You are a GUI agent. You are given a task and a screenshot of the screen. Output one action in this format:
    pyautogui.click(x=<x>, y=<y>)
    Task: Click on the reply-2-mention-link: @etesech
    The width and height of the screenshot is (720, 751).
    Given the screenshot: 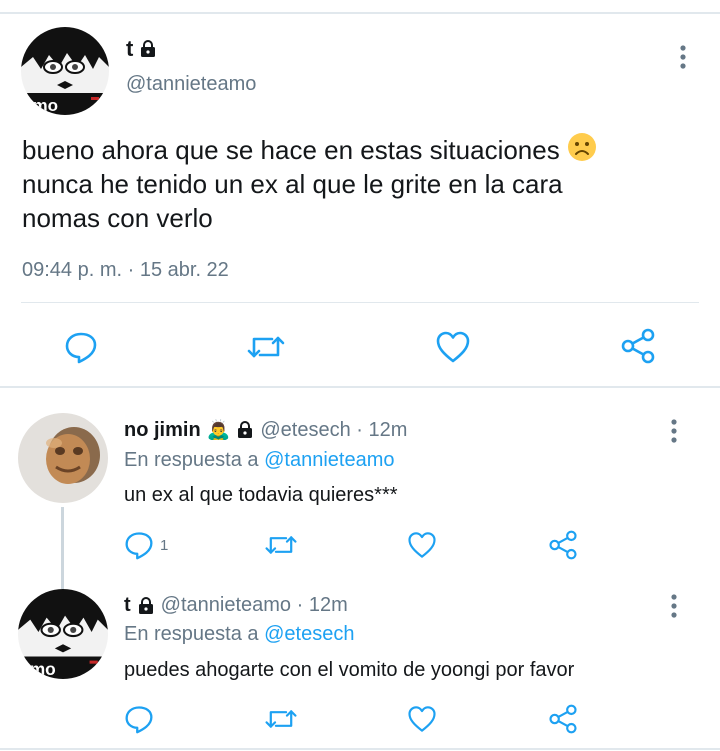 What is the action you would take?
    pyautogui.click(x=309, y=634)
    